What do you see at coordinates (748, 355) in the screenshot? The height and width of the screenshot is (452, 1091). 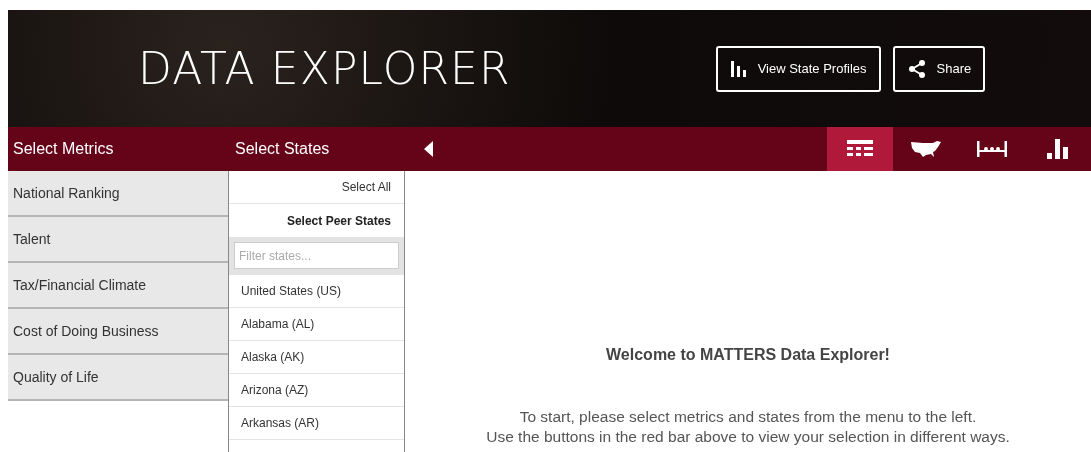 I see `welcome-heading: Welcome to MATTERS Data Explorer!` at bounding box center [748, 355].